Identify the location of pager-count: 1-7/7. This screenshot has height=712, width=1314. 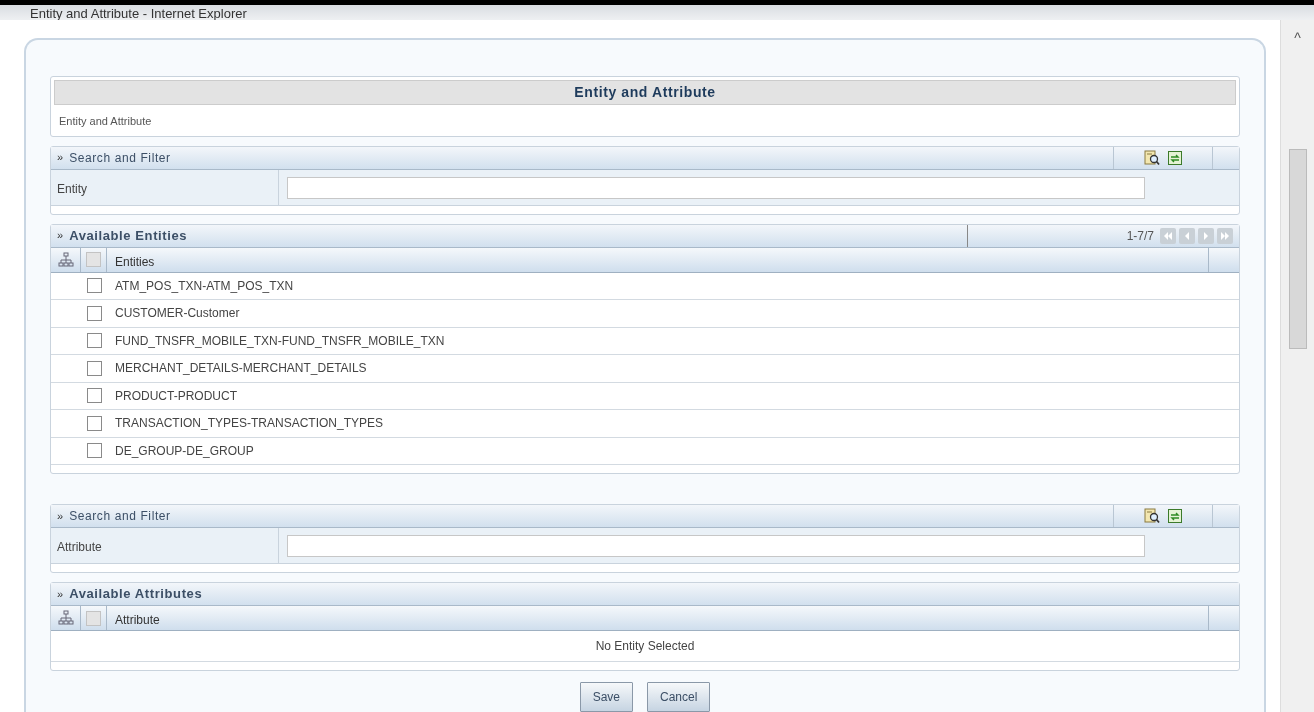
(1140, 236).